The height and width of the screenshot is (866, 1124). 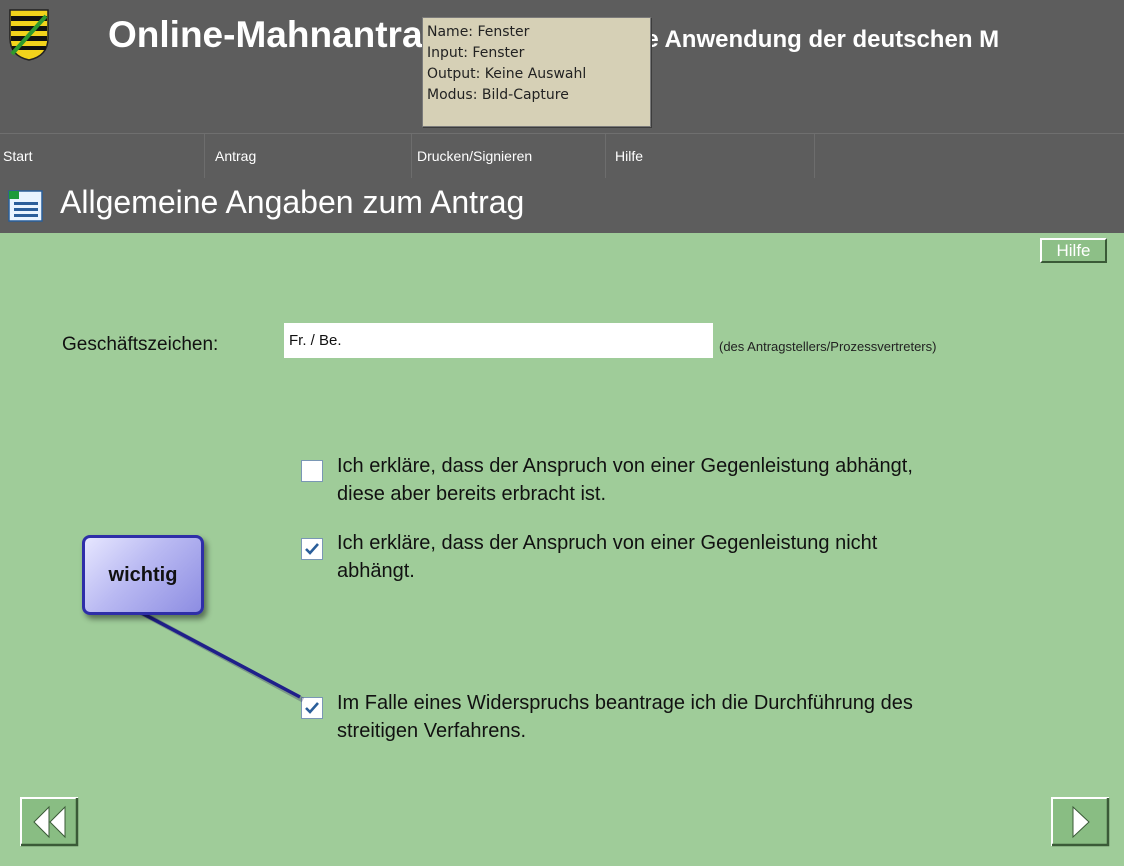 I want to click on callout-text: wichtig, so click(x=143, y=575).